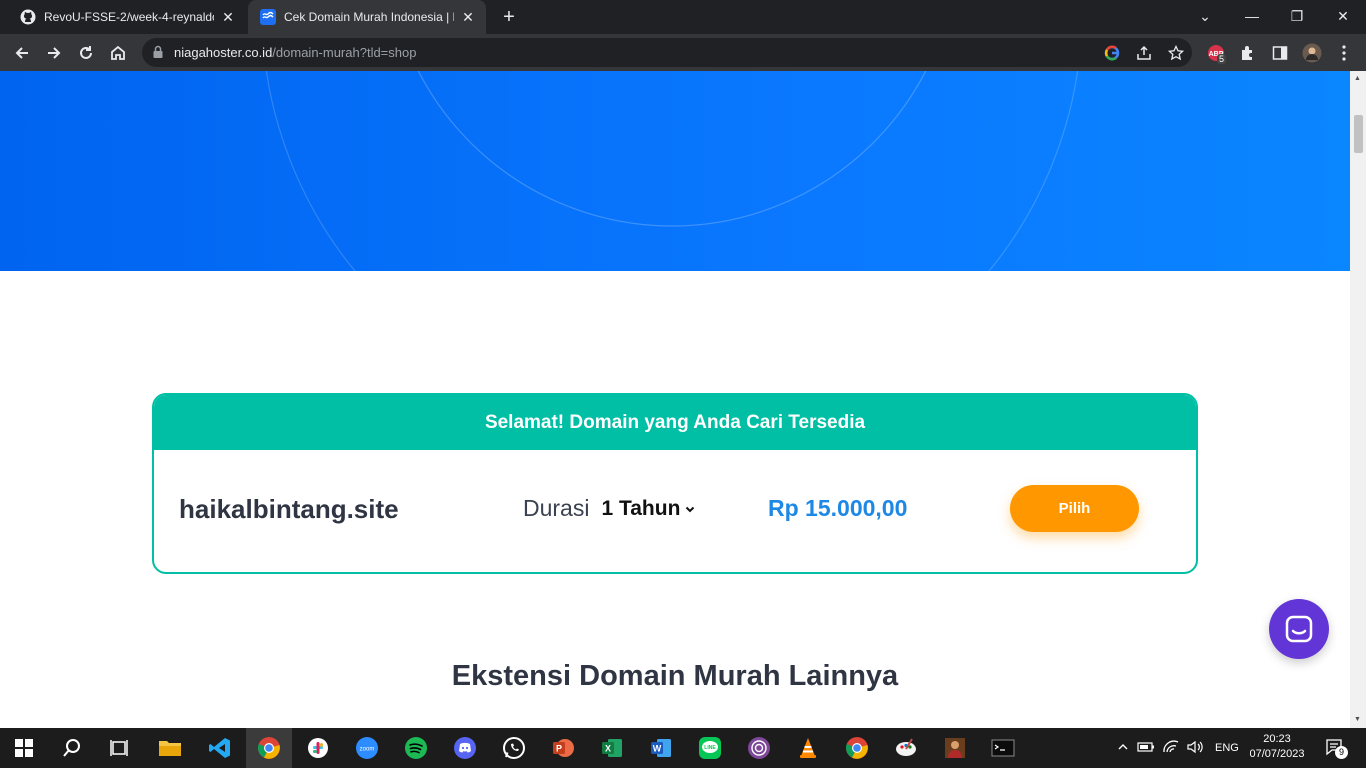 The width and height of the screenshot is (1366, 768). What do you see at coordinates (1074, 508) in the screenshot?
I see `pilih-button: Pilih` at bounding box center [1074, 508].